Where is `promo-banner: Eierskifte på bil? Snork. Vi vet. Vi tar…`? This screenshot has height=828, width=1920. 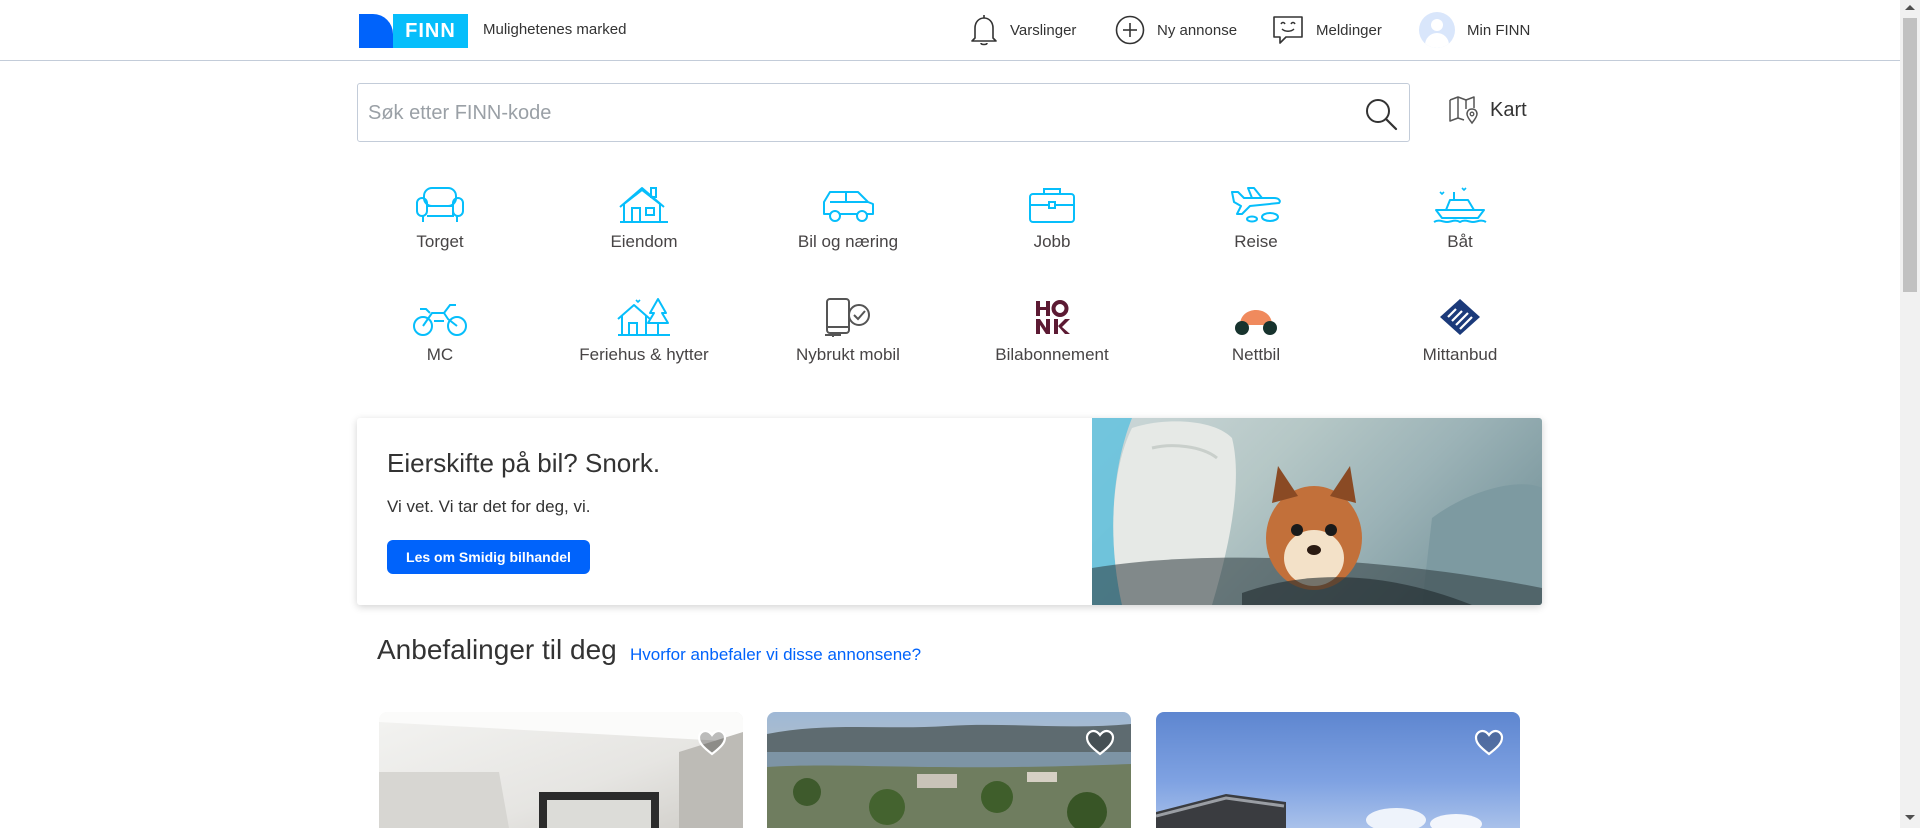 promo-banner: Eierskifte på bil? Snork. Vi vet. Vi tar… is located at coordinates (949, 511).